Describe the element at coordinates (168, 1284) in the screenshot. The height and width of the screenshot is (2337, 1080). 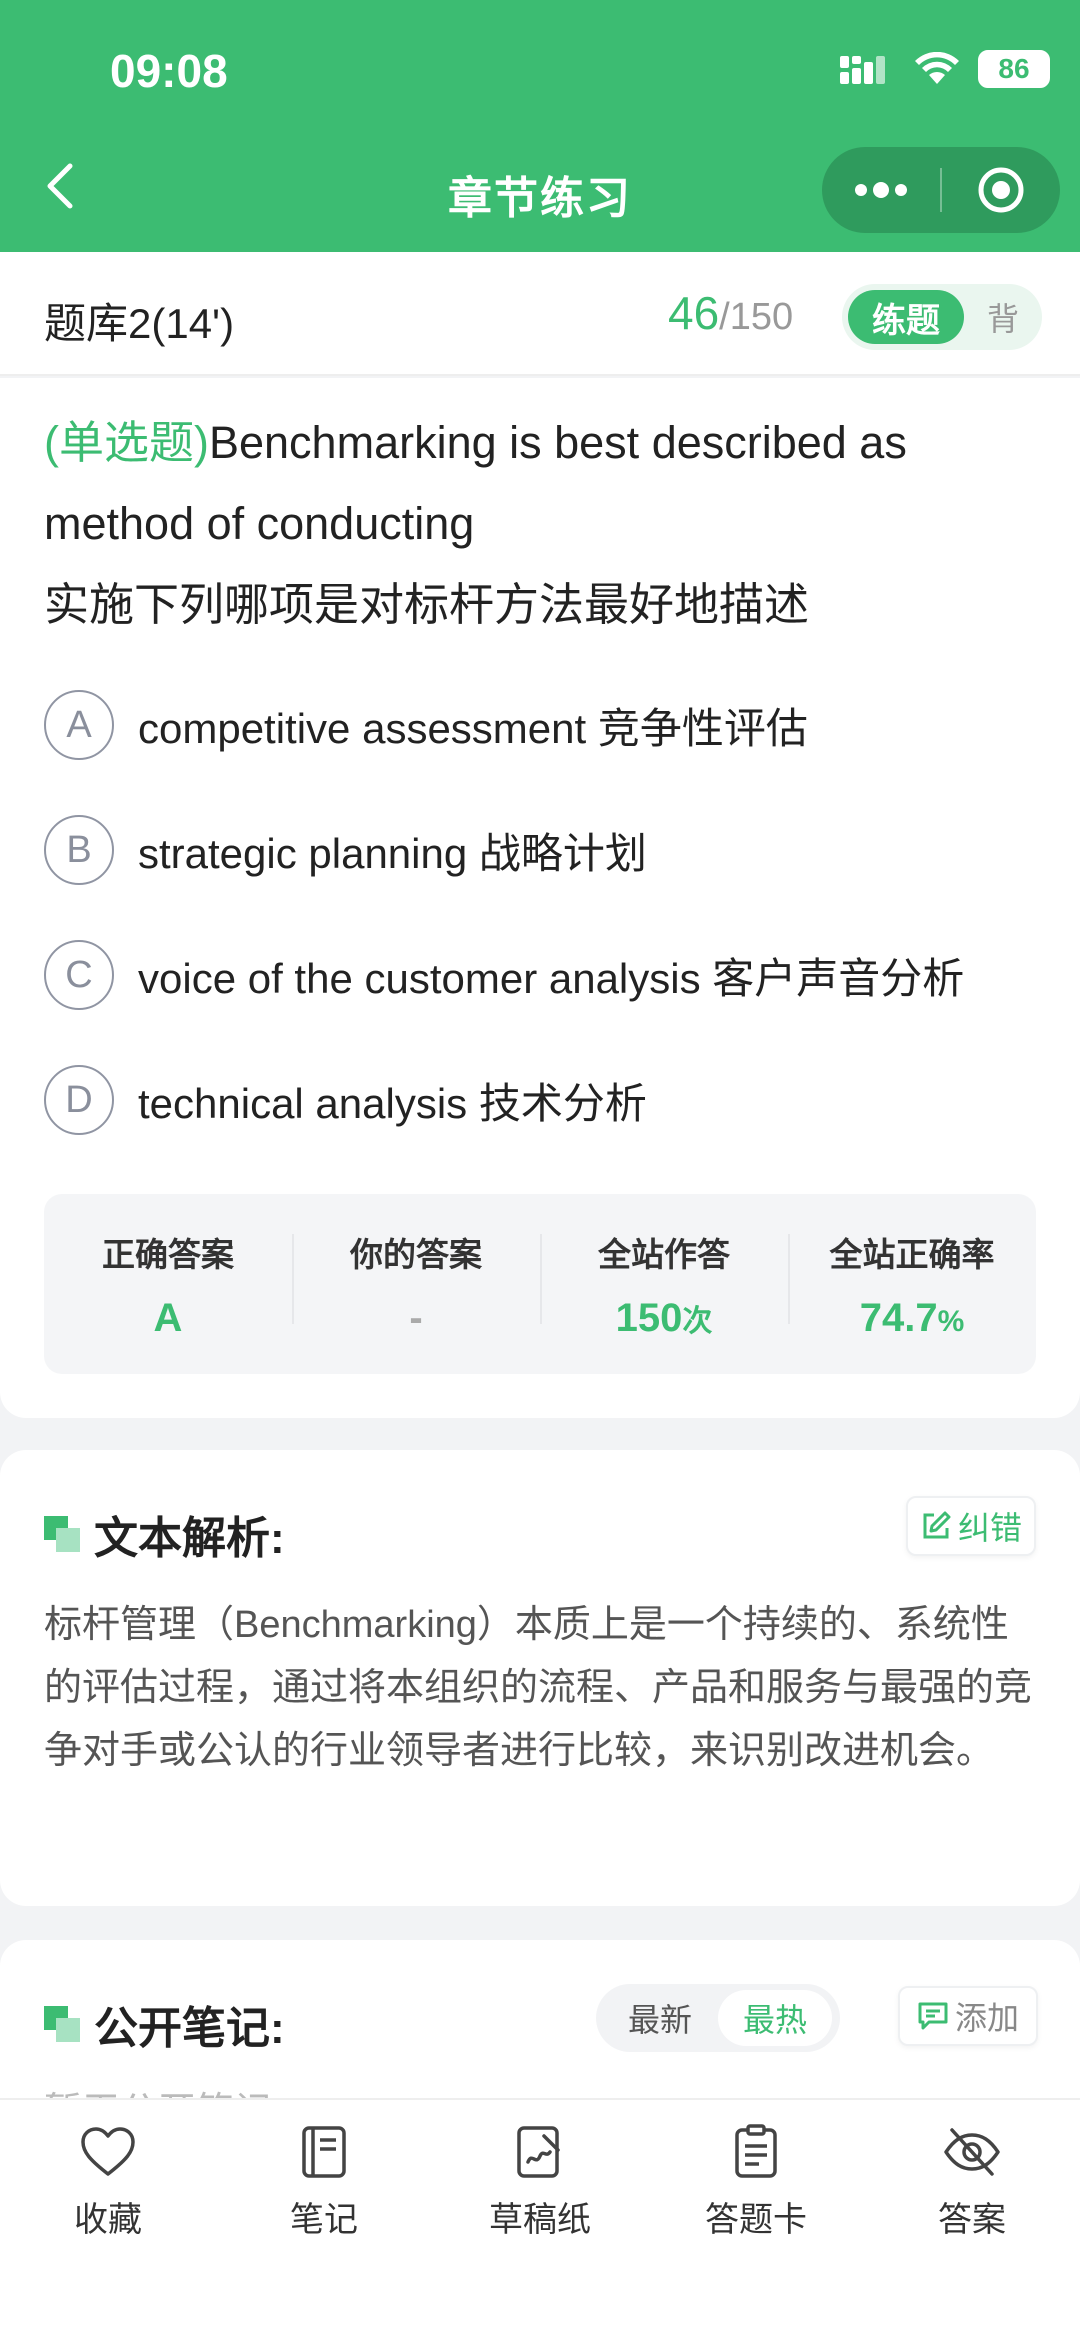
I see `correct-answer-col: 正确答案 A` at that location.